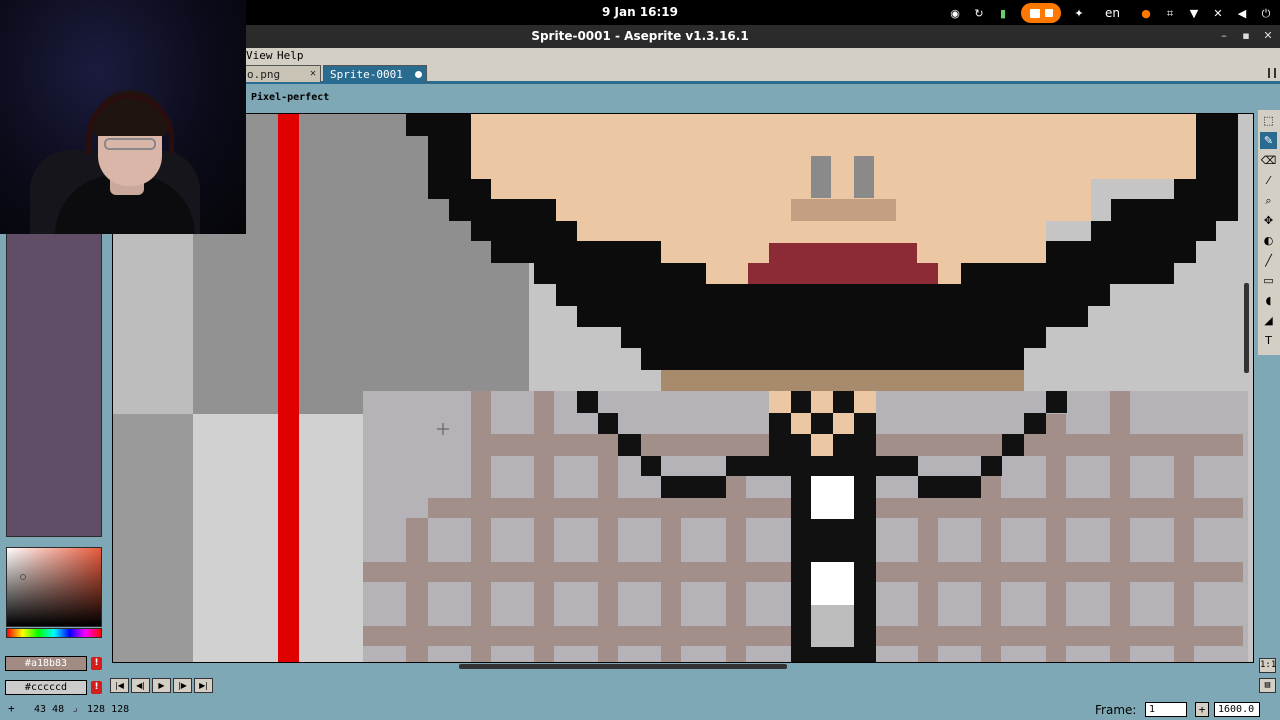 The image size is (1280, 720). What do you see at coordinates (843, 210) in the screenshot?
I see `nose-shadow` at bounding box center [843, 210].